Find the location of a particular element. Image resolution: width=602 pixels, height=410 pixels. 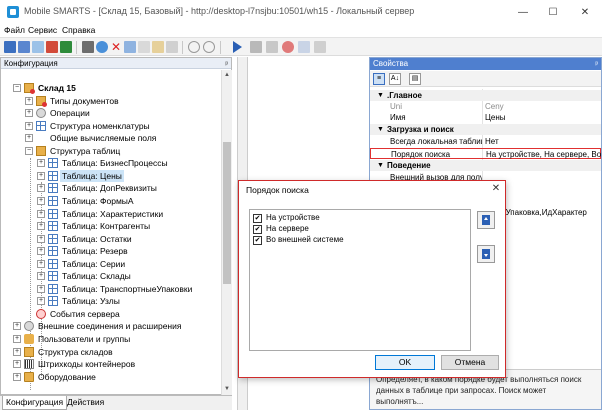

tree-item: + Таблица: Серии is located at coordinates (111, 264).